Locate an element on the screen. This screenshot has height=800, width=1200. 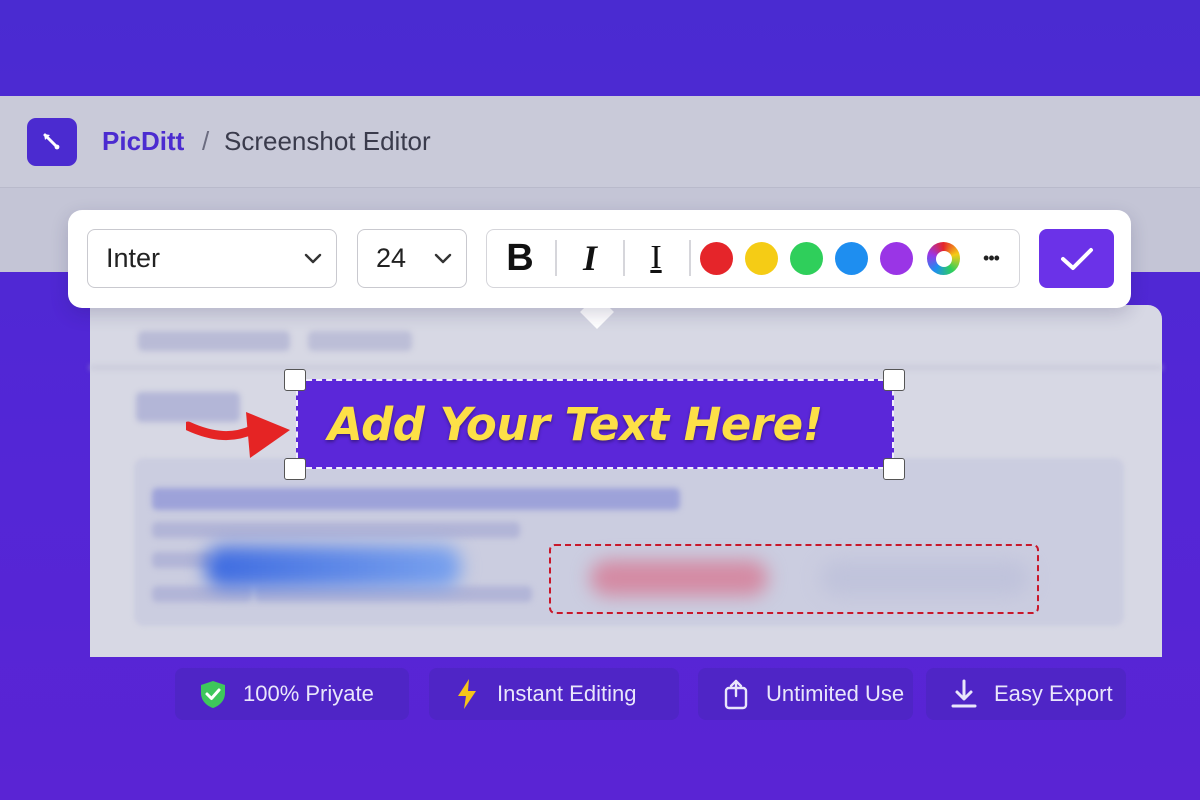
italic-button: I is located at coordinates (590, 258).